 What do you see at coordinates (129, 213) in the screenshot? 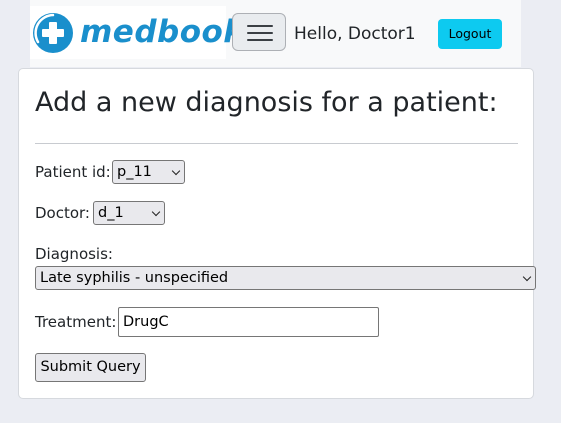
I see `doctor-select: d_1` at bounding box center [129, 213].